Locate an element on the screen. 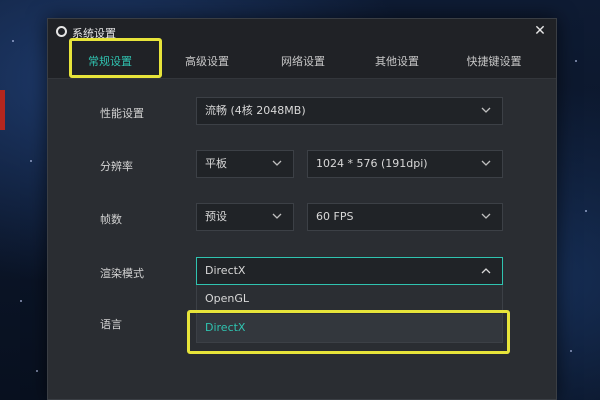 Image resolution: width=600 pixels, height=400 pixels. tab-network: 网络设置 is located at coordinates (303, 62).